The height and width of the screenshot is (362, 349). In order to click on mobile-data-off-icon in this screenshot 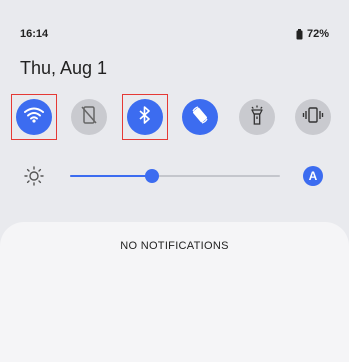, I will do `click(89, 117)`.